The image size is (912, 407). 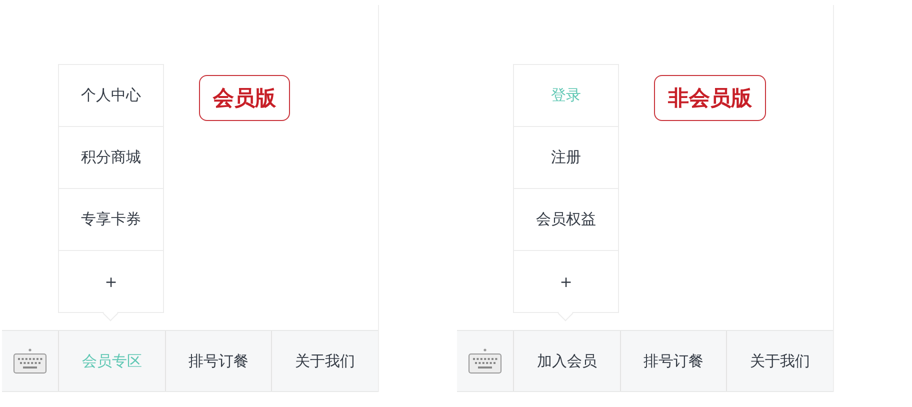 I want to click on submenu-item: 积分商城, so click(x=111, y=157).